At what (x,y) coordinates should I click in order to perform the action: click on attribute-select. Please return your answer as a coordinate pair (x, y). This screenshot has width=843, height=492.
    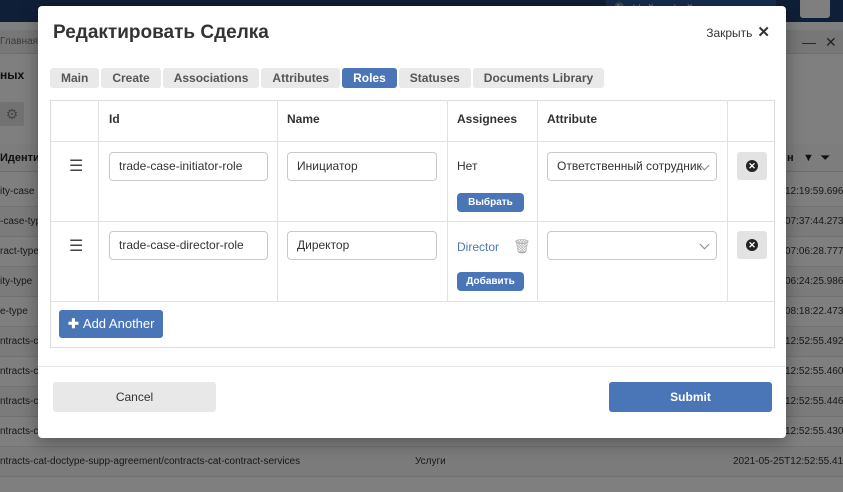
    Looking at the image, I should click on (632, 245).